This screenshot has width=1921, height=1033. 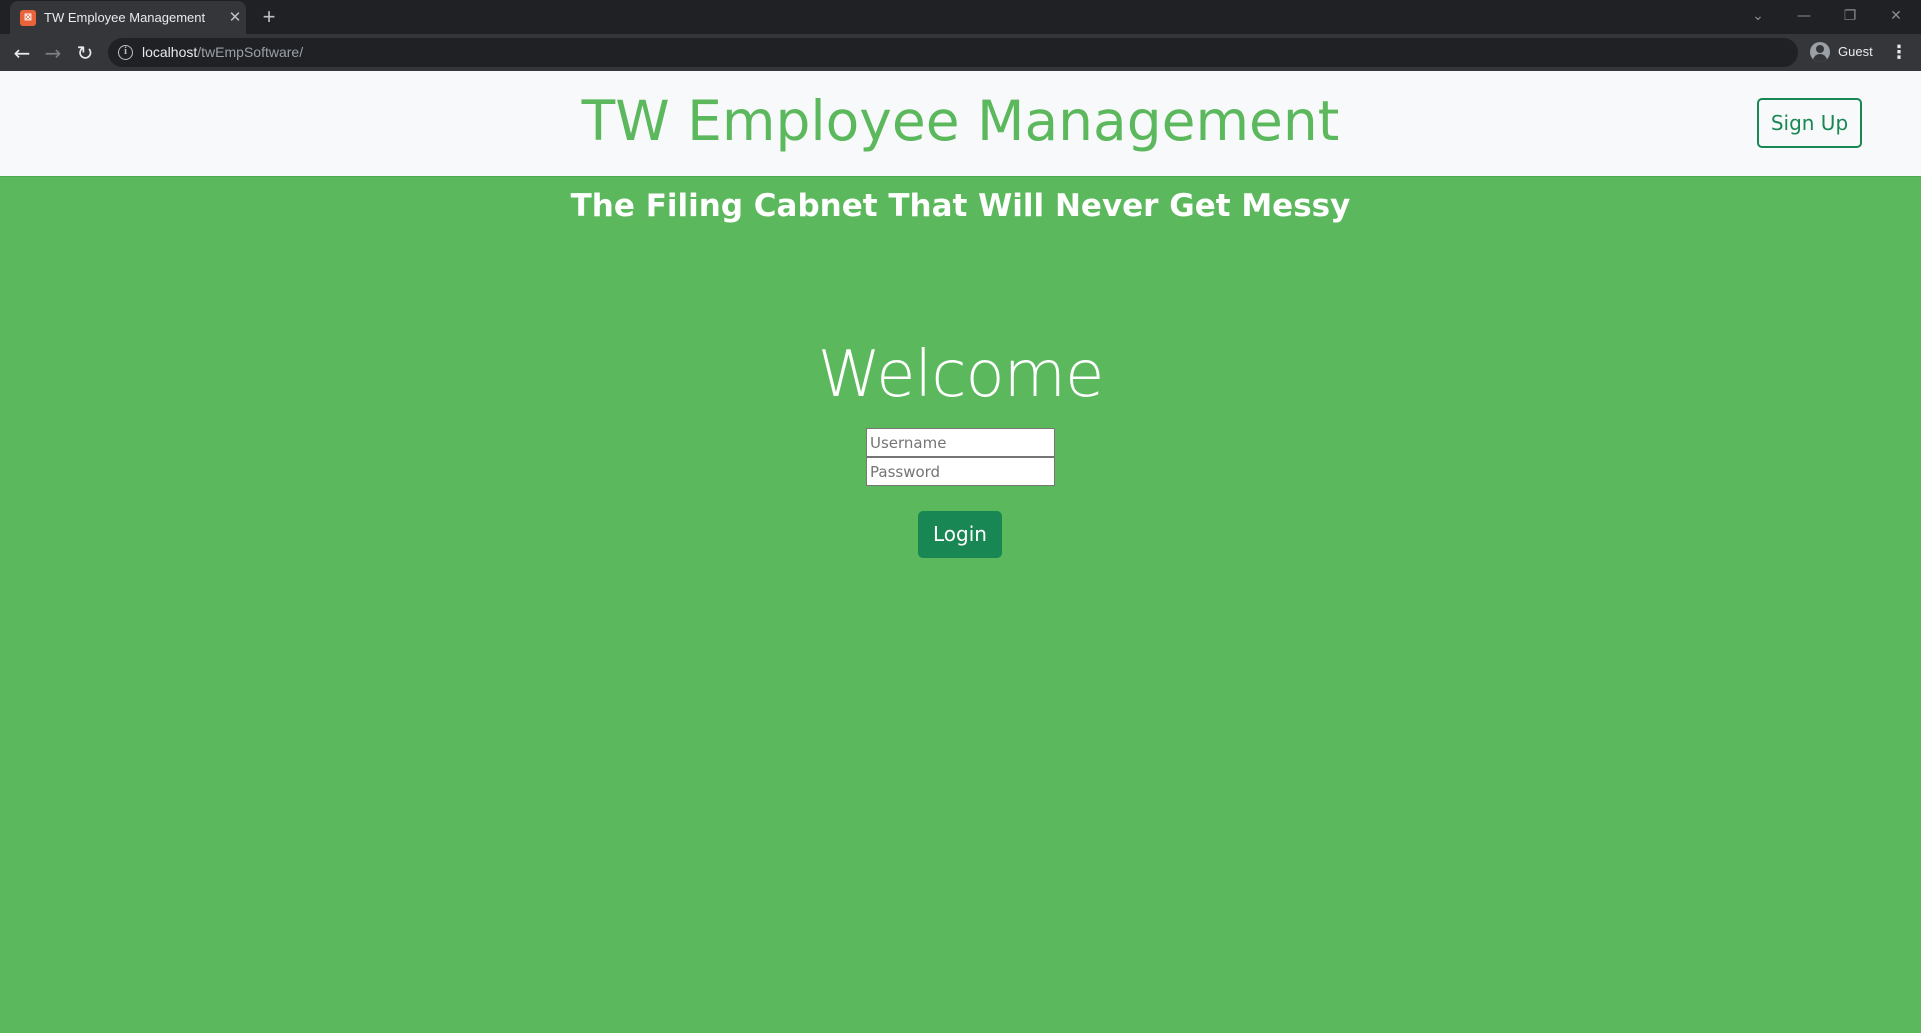 I want to click on reload-button: ↻, so click(x=85, y=53).